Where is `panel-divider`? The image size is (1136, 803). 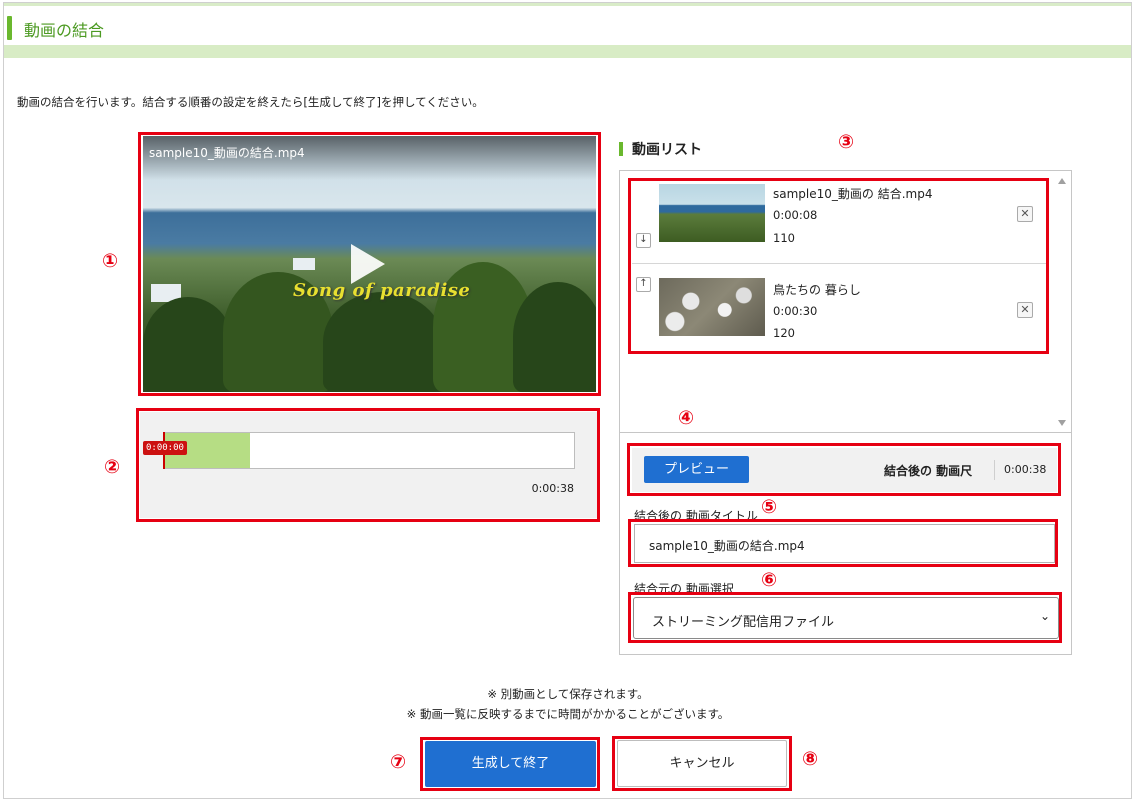
panel-divider is located at coordinates (845, 432).